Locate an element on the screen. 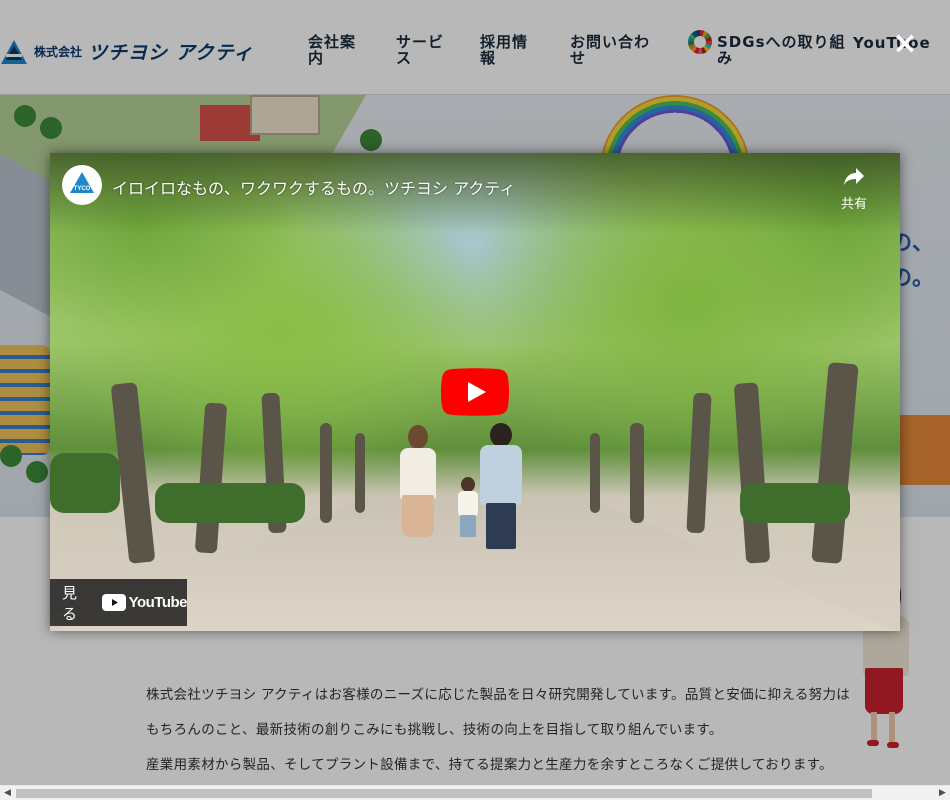 The height and width of the screenshot is (800, 950). horizontal-scrollbar: ◀ ▶ is located at coordinates (475, 792).